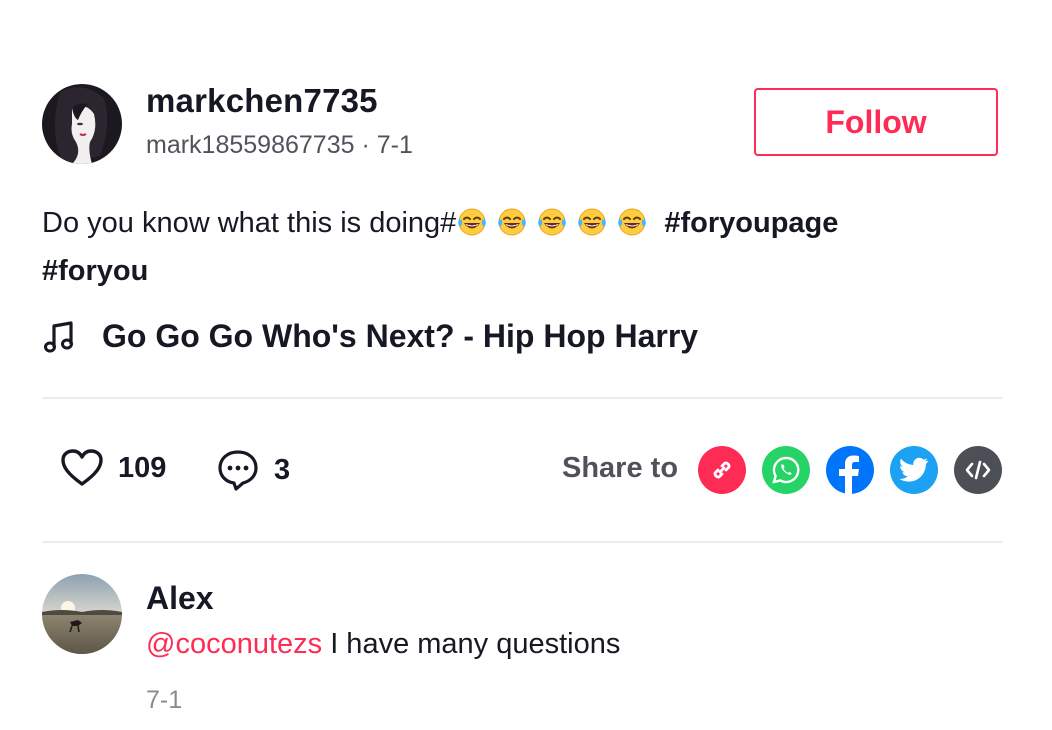 This screenshot has height=730, width=1052. Describe the element at coordinates (180, 598) in the screenshot. I see `commenter-name: Alex` at that location.